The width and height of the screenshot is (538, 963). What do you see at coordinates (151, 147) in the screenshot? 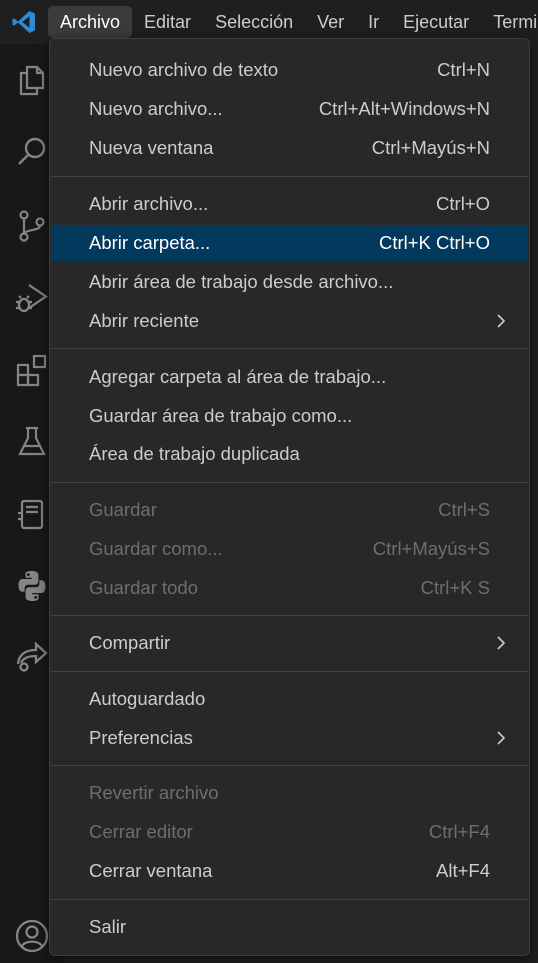
I see `menu-item-label: Nueva ventana` at bounding box center [151, 147].